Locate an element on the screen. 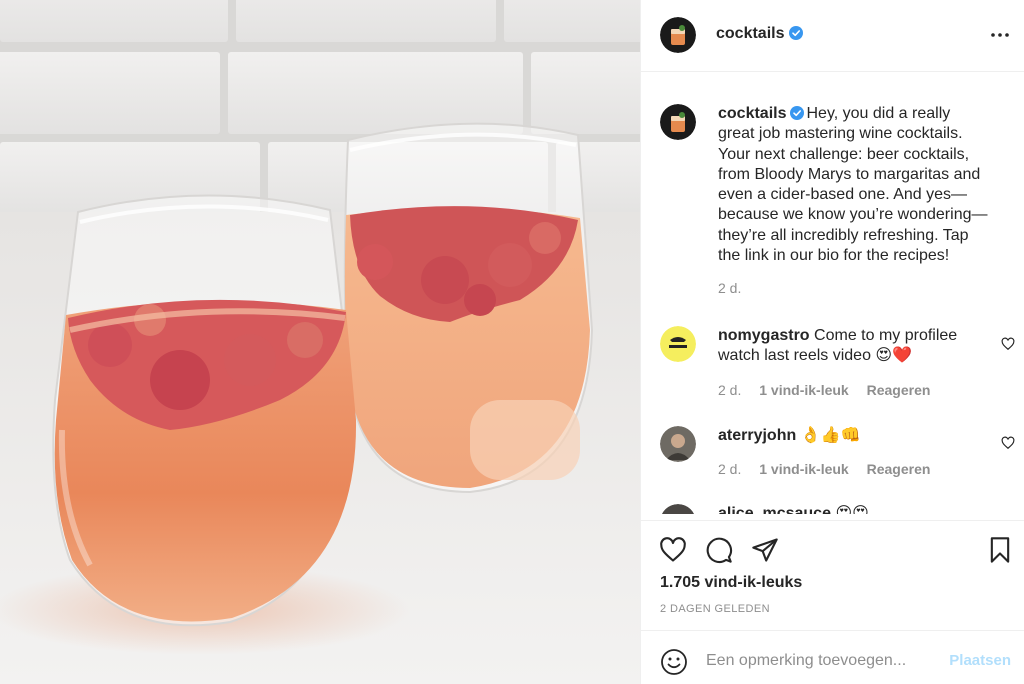  likes-count: 1.705 vind-ik-leuks is located at coordinates (731, 583).